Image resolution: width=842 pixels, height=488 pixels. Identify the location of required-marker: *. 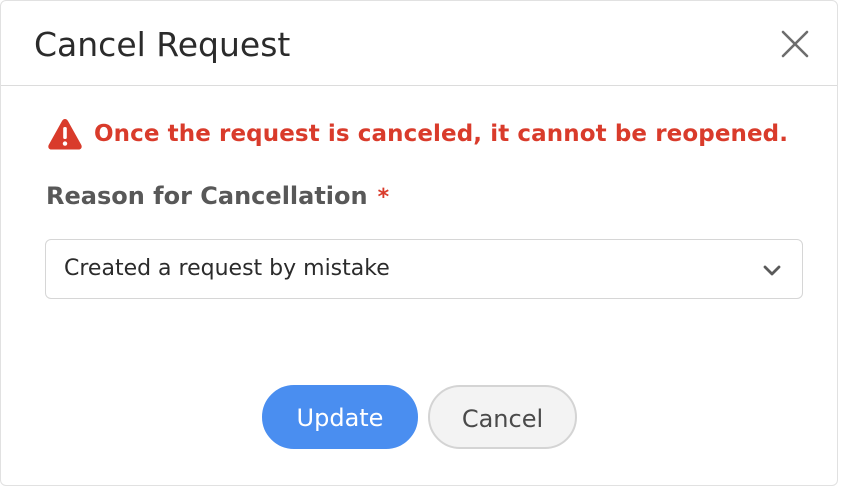
(383, 197).